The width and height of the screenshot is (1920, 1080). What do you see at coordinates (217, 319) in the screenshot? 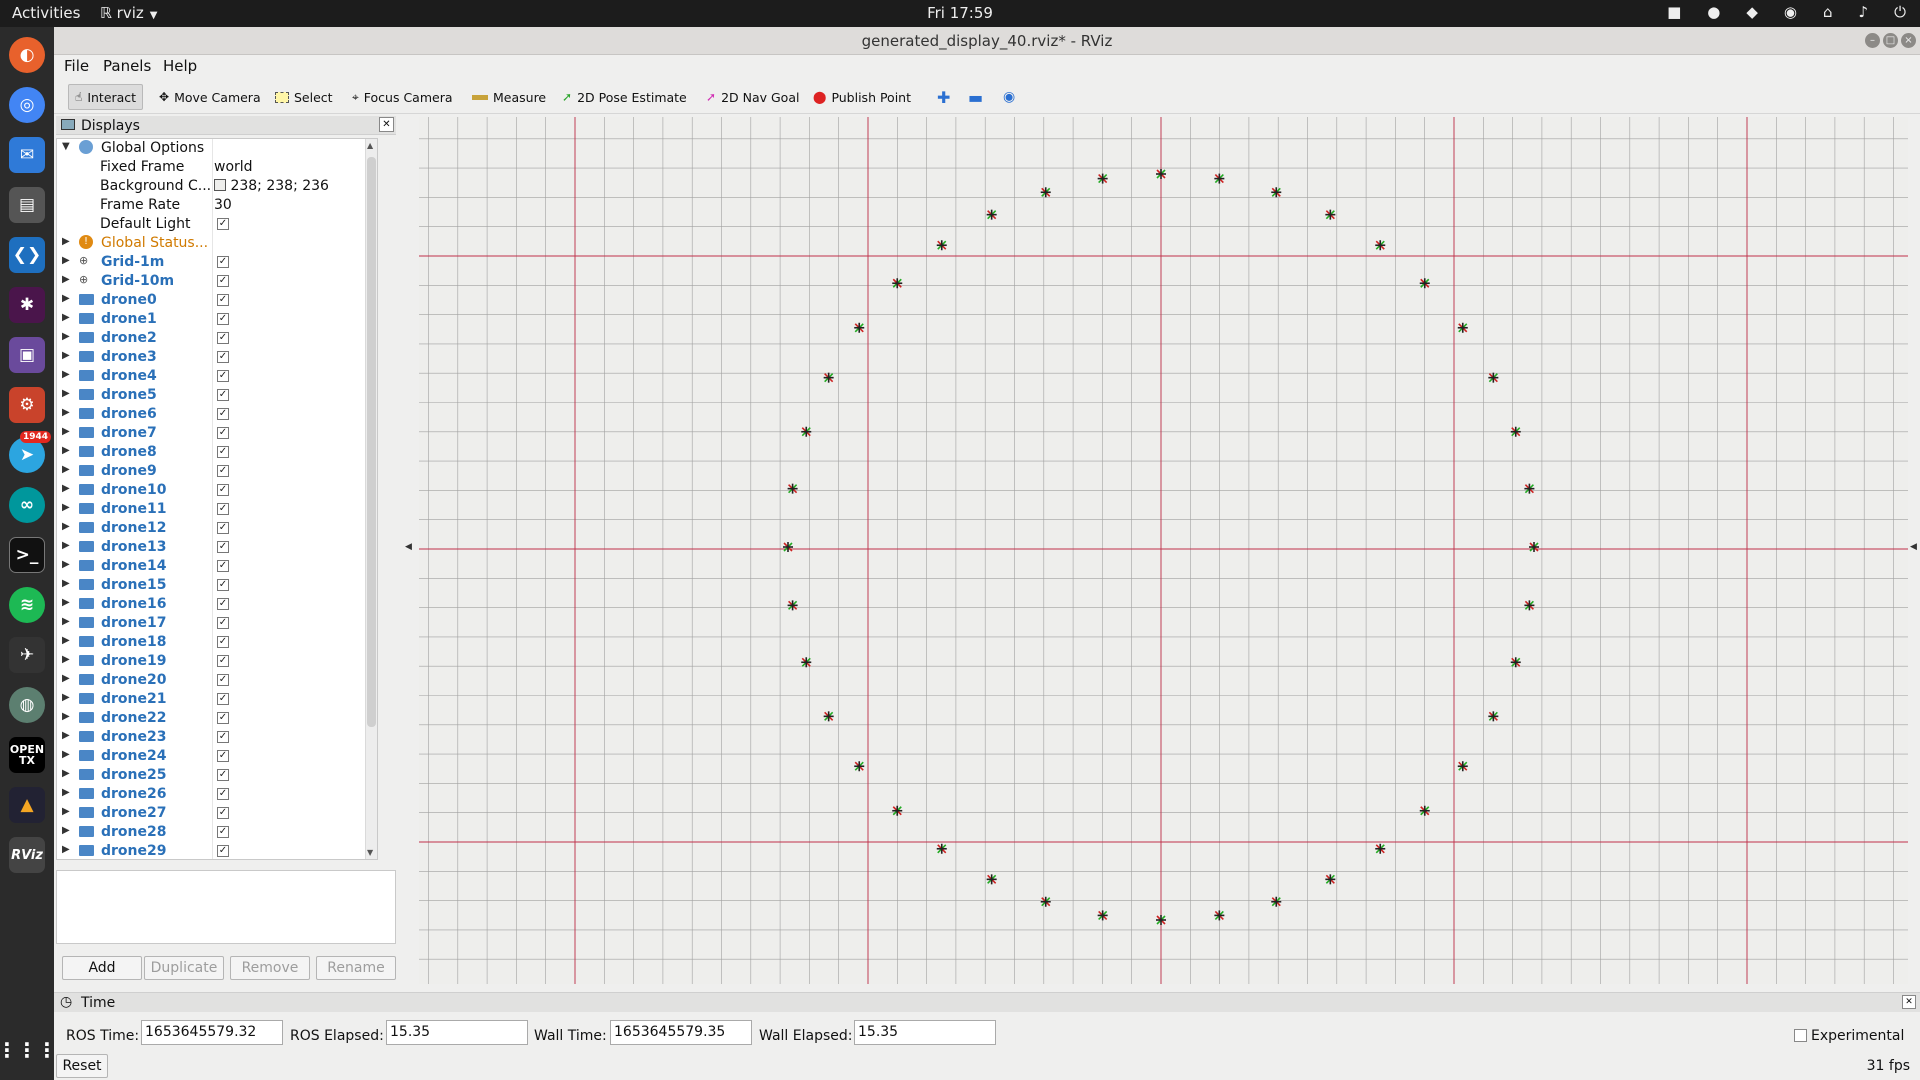
I see `tree-row-drone: ▶ drone1 ✓` at bounding box center [217, 319].